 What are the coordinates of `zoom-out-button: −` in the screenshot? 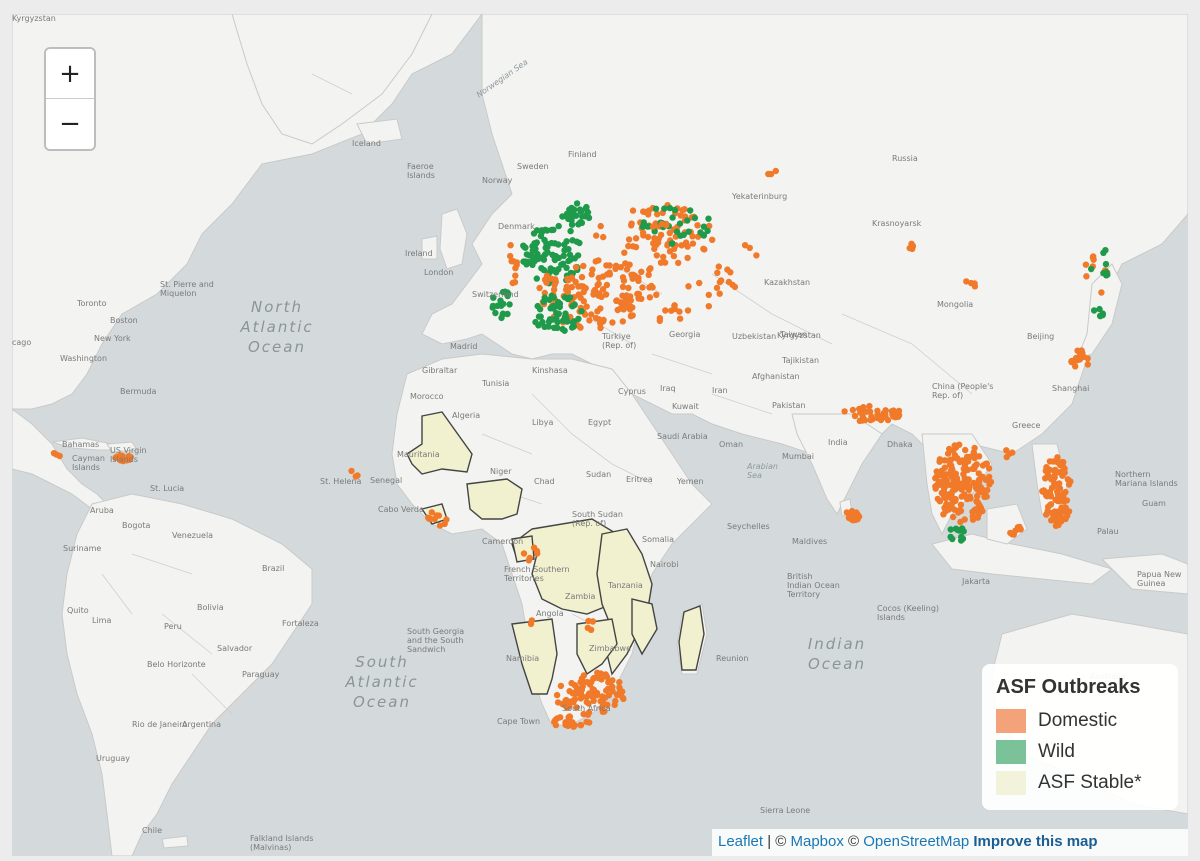 It's located at (70, 124).